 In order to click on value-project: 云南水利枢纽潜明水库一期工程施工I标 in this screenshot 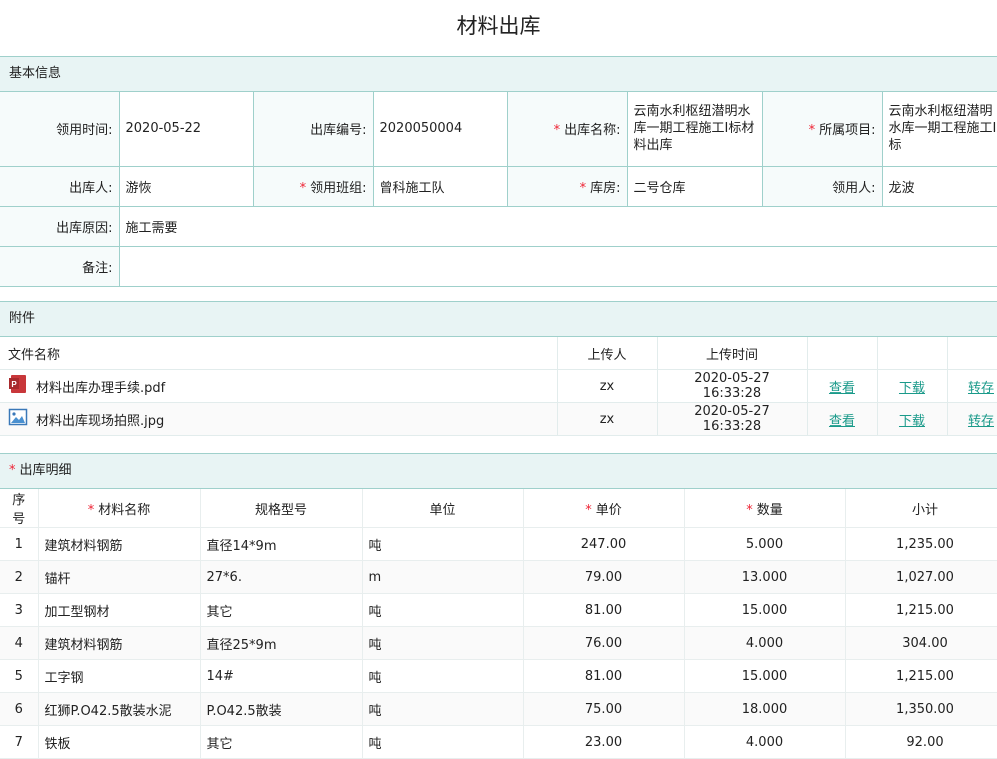, I will do `click(939, 129)`.